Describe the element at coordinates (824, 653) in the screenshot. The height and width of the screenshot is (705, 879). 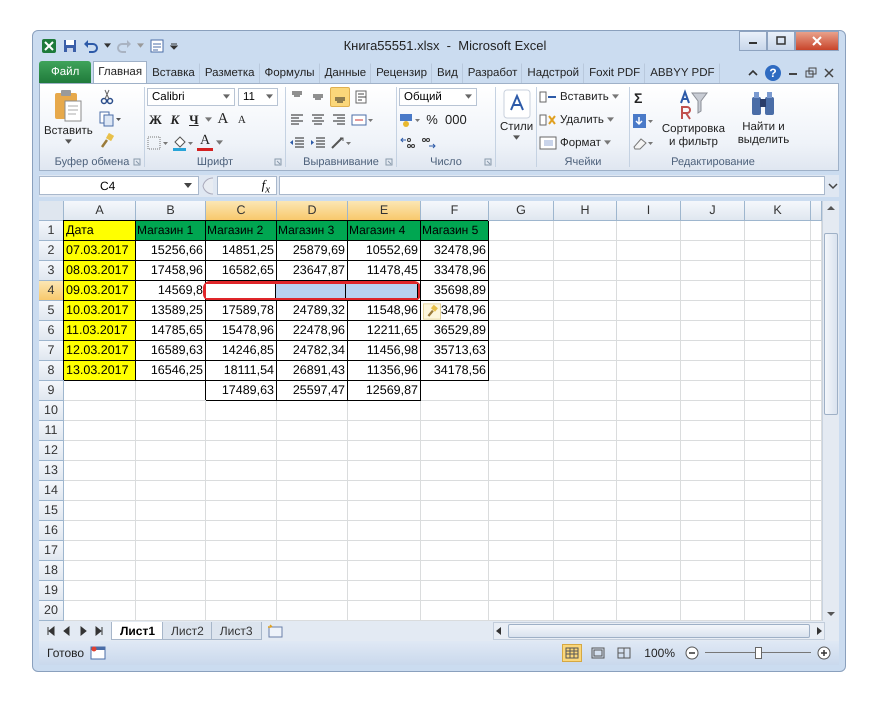
I see `zoom-in-icon` at that location.